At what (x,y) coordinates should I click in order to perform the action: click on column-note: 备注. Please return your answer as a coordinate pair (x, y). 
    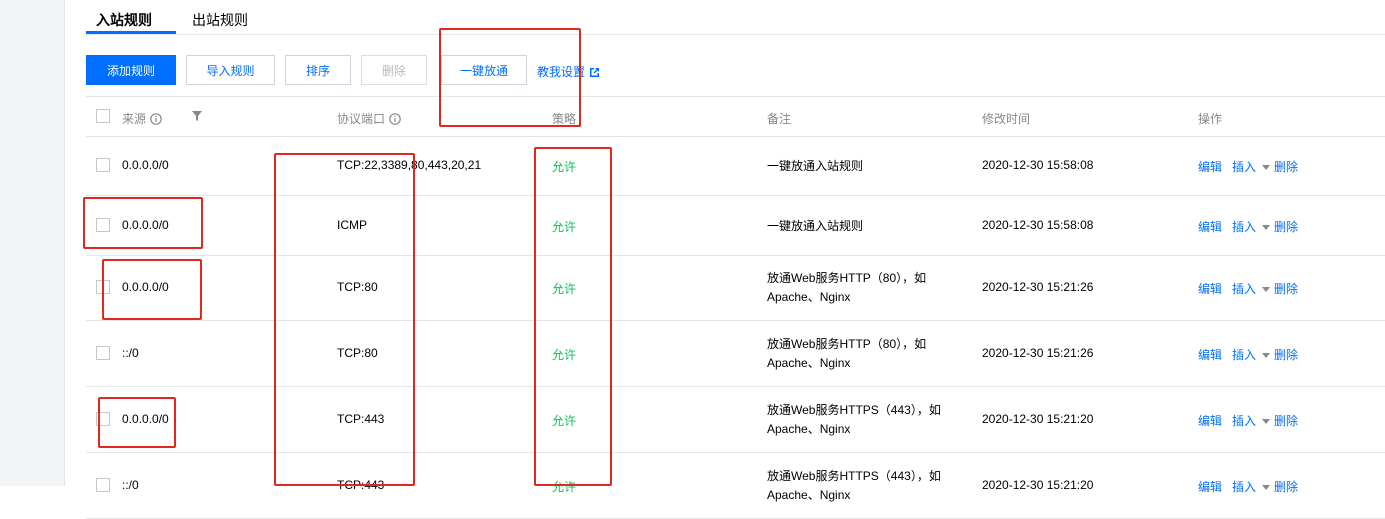
    Looking at the image, I should click on (779, 119).